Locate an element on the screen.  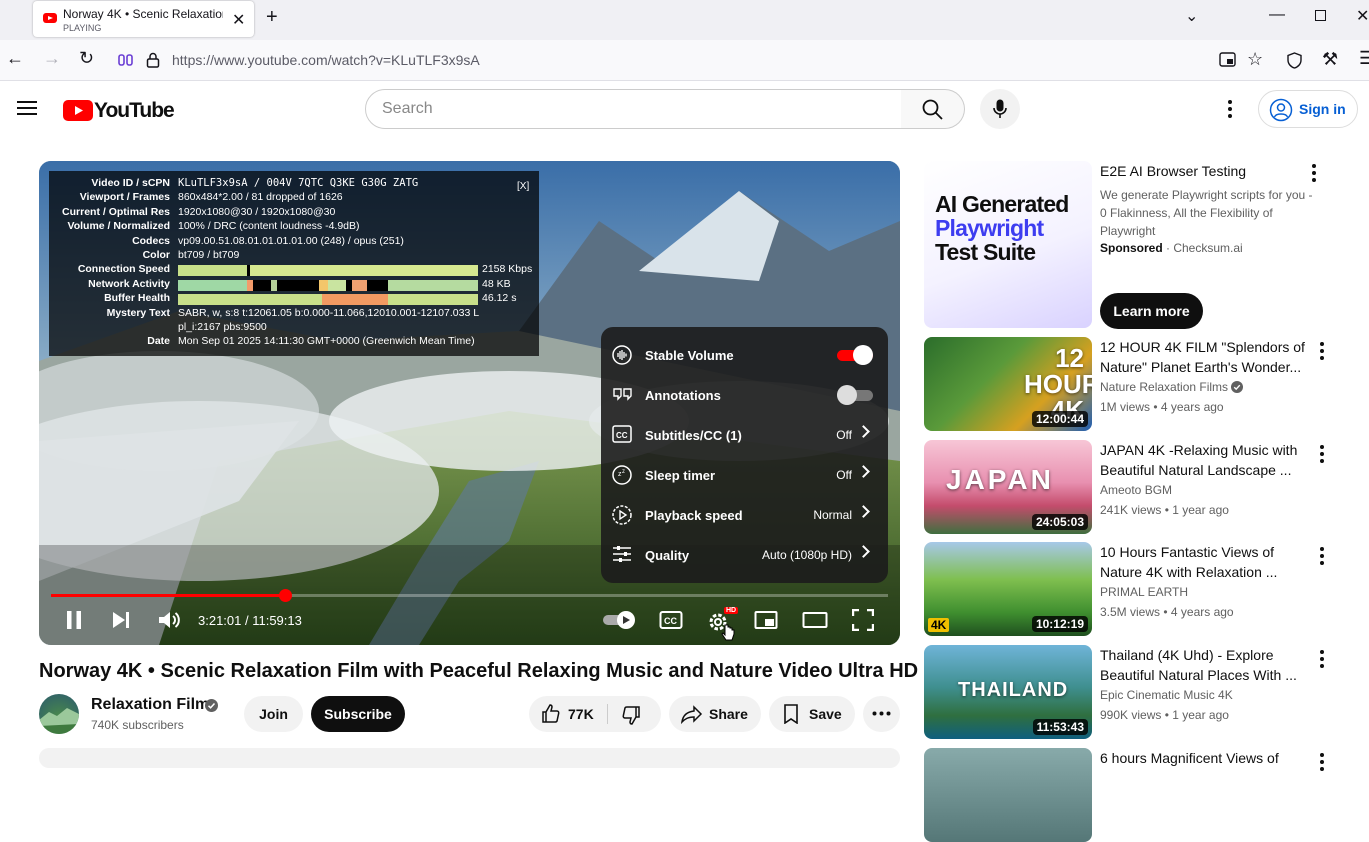
learn-more-button: Learn more is located at coordinates (1151, 311).